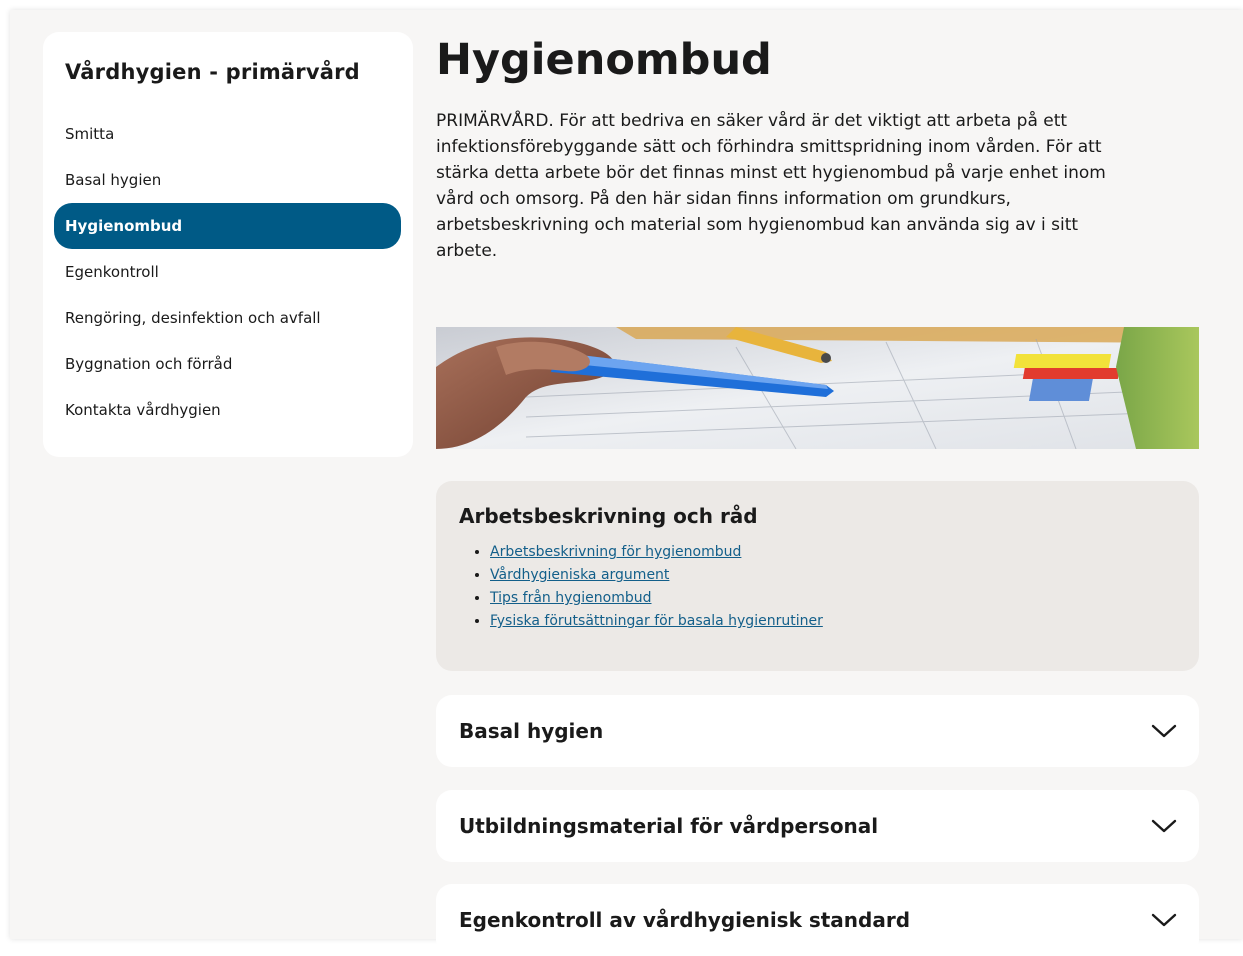  What do you see at coordinates (227, 318) in the screenshot?
I see `sidebar-item-rengoring: Rengöring, desinfektion och avfall` at bounding box center [227, 318].